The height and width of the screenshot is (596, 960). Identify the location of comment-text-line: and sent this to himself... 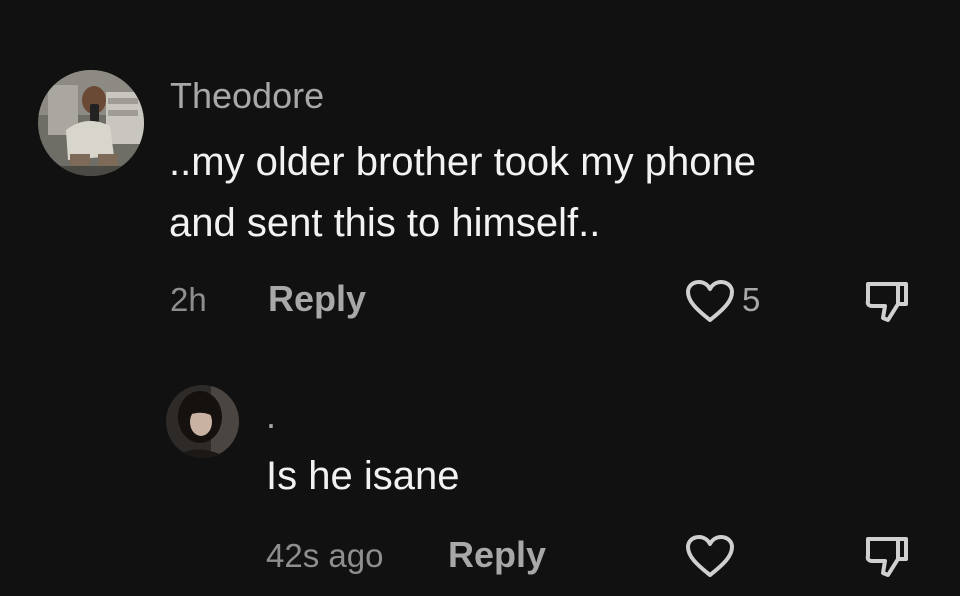
(385, 223).